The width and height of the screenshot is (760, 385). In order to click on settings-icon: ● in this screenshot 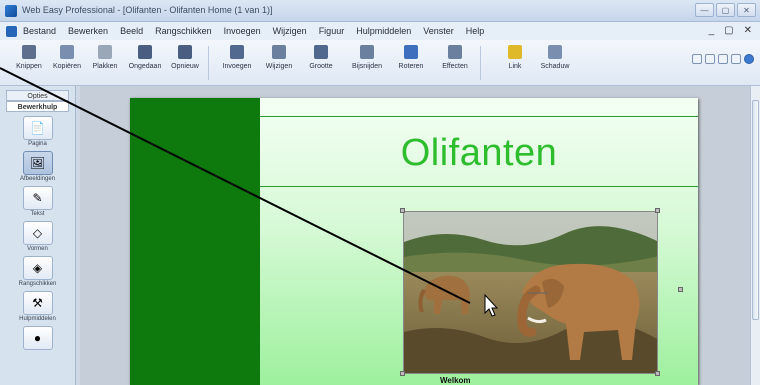, I will do `click(37, 338)`.